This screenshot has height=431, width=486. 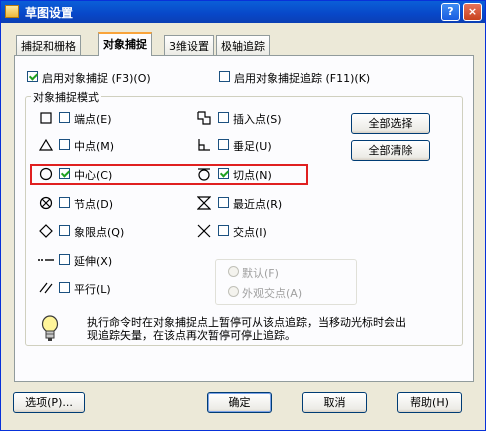 I want to click on perpendicular-icon, so click(x=204, y=145).